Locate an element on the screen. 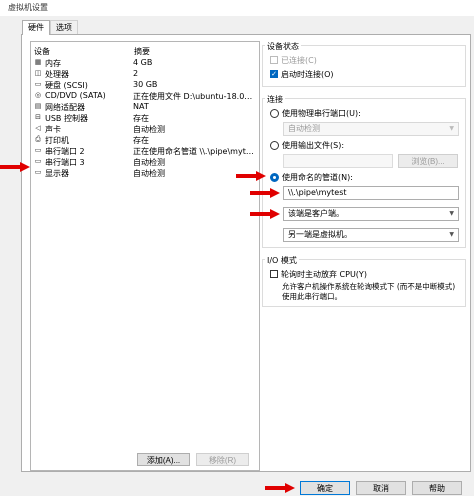  annotation-arrow-named-pipe is located at coordinates (251, 176).